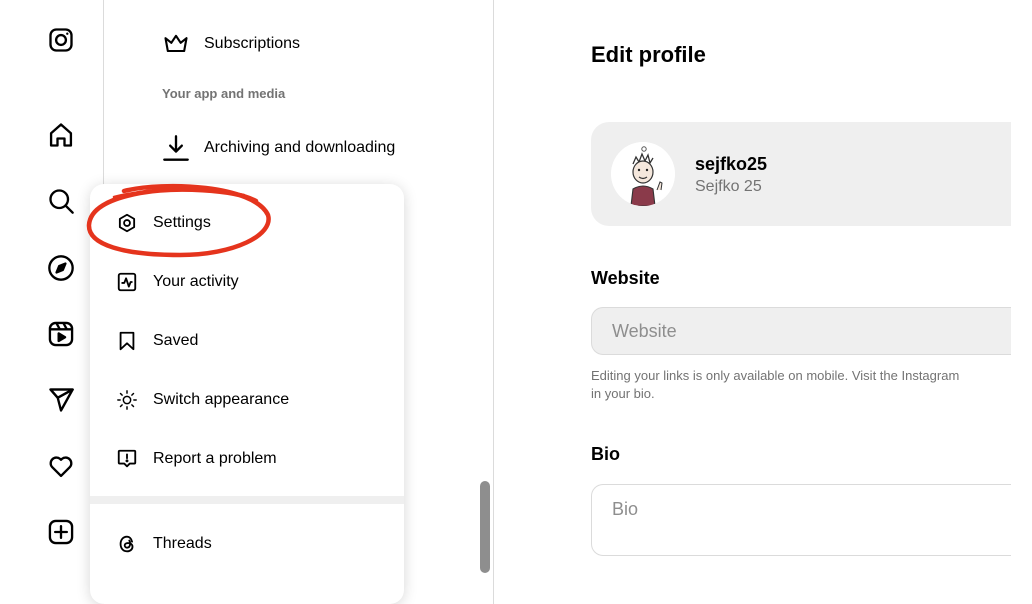 This screenshot has width=1032, height=604. I want to click on menu-item-label: Your activity, so click(196, 281).